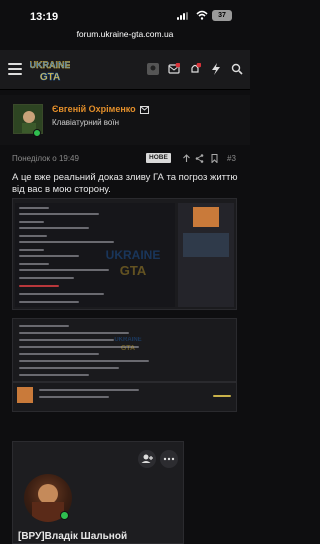 Image resolution: width=320 pixels, height=544 pixels. I want to click on watermark-logo: UKRAINE GTA, so click(133, 263).